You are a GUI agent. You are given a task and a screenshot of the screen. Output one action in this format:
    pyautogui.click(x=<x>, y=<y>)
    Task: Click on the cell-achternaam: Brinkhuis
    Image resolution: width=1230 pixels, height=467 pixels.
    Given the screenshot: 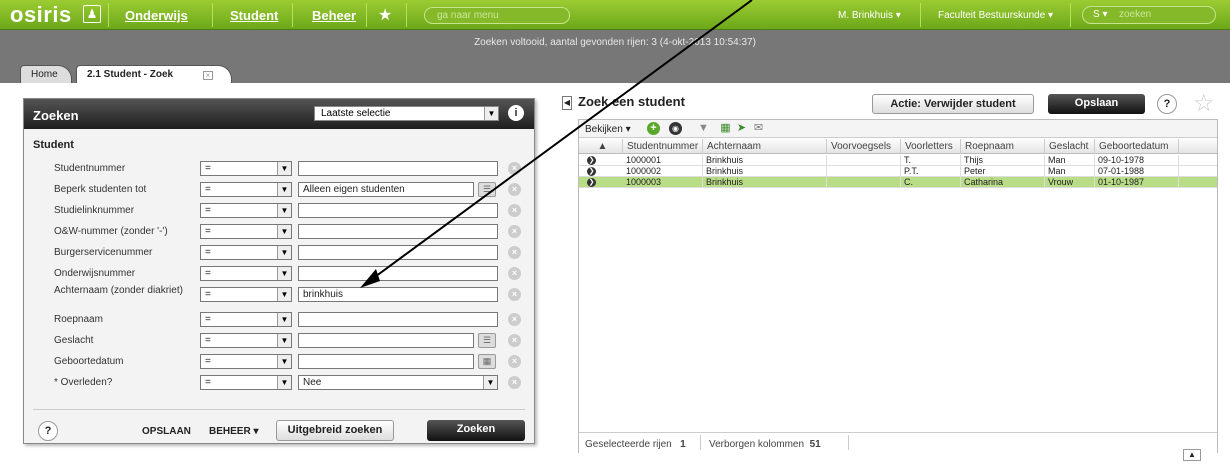 What is the action you would take?
    pyautogui.click(x=765, y=171)
    